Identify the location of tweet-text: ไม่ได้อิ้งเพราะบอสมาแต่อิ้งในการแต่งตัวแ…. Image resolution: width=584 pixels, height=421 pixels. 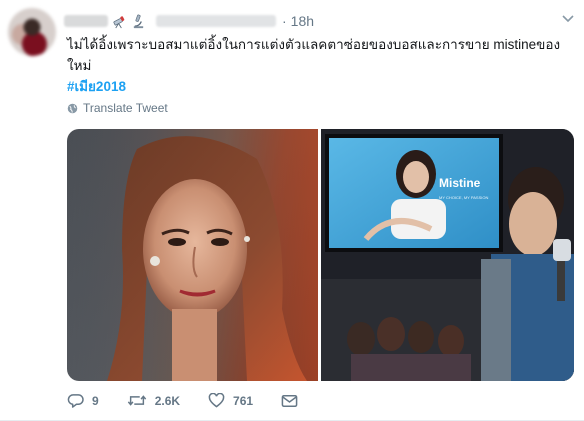
(314, 55).